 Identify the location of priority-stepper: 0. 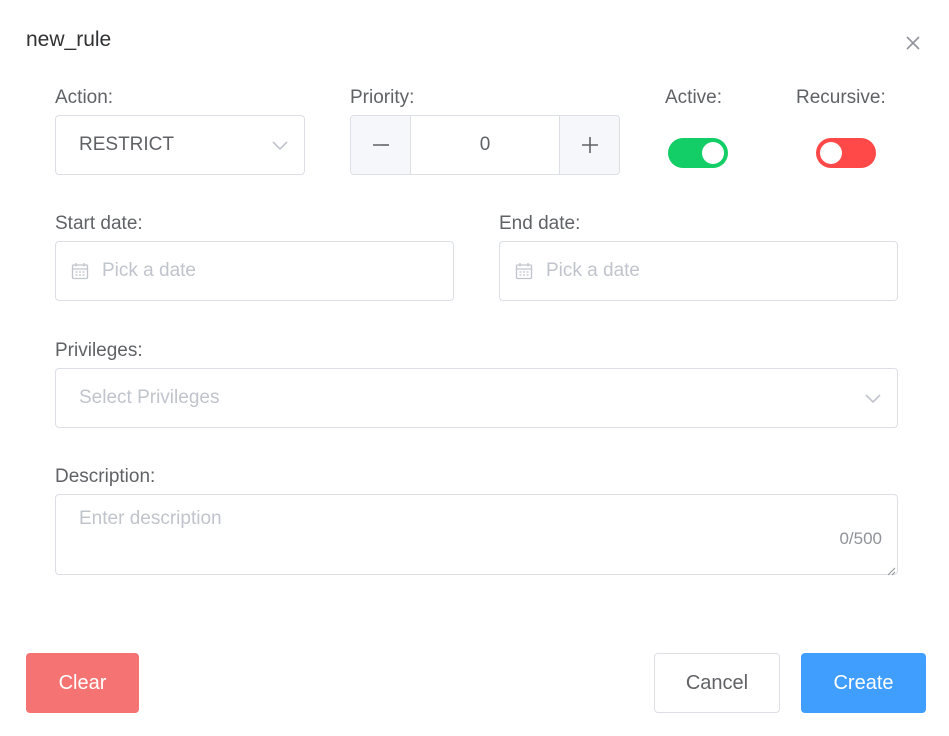
(485, 145).